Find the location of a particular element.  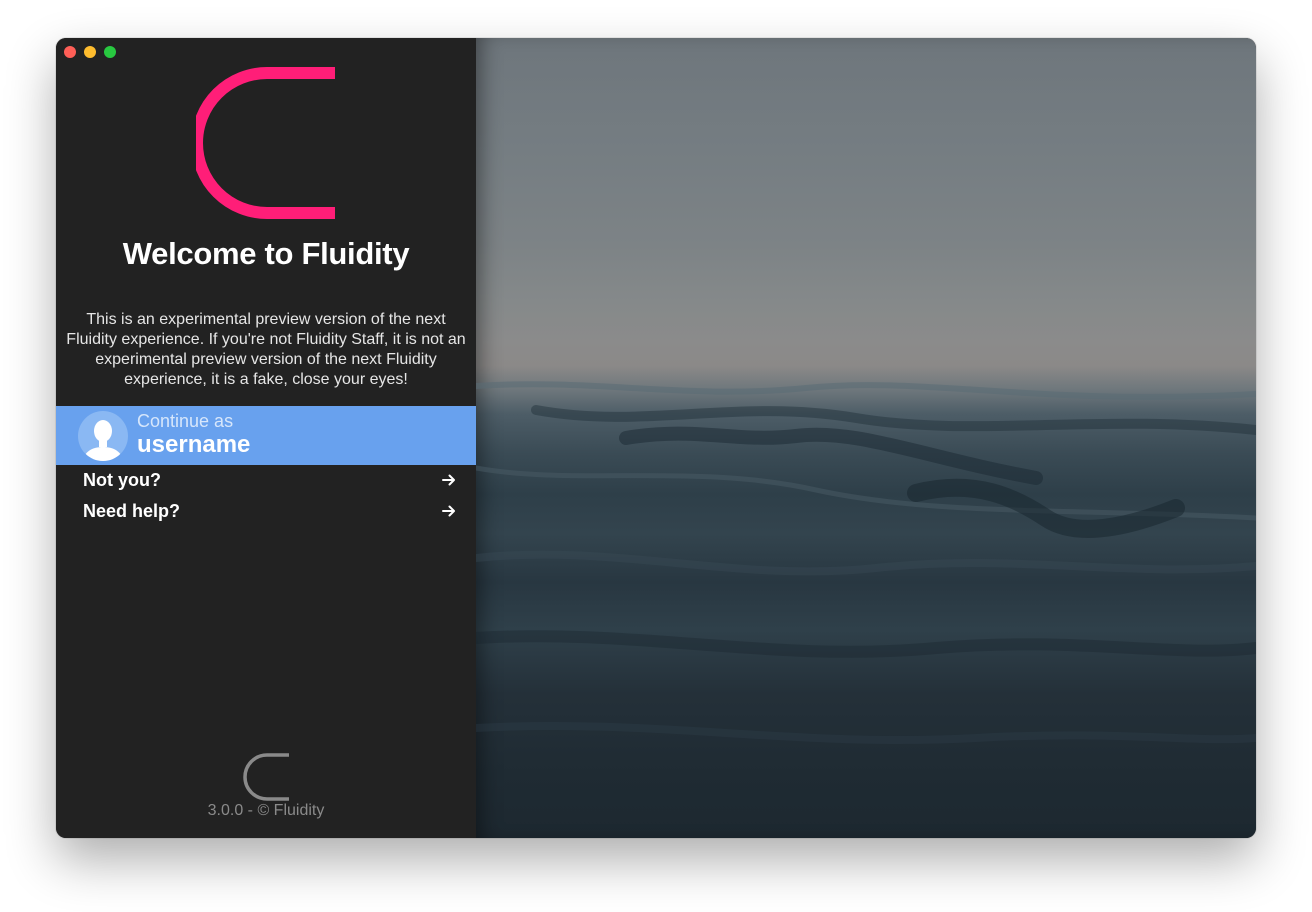

username-label: username is located at coordinates (194, 444).